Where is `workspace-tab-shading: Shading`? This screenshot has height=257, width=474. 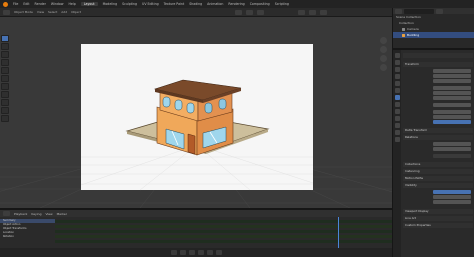
workspace-tab-shading: Shading is located at coordinates (195, 4).